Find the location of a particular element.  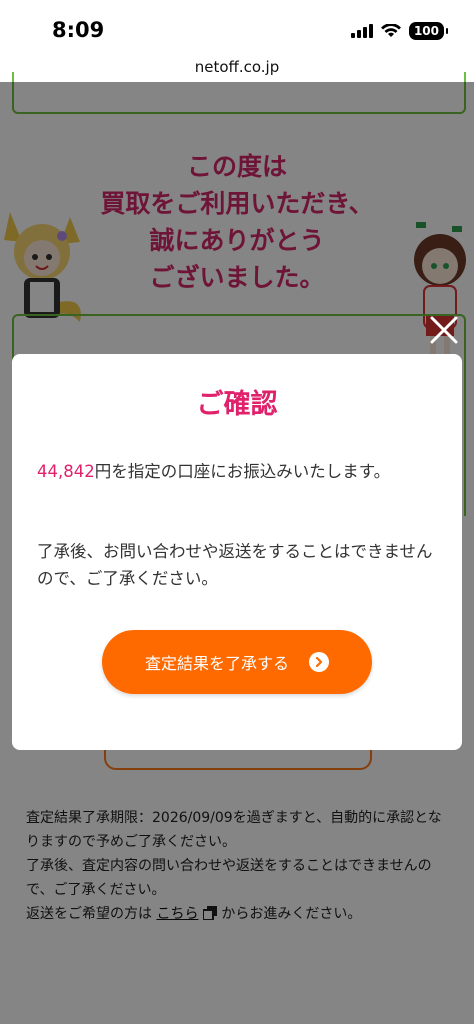

transfer-amount: 44,842 is located at coordinates (66, 471).